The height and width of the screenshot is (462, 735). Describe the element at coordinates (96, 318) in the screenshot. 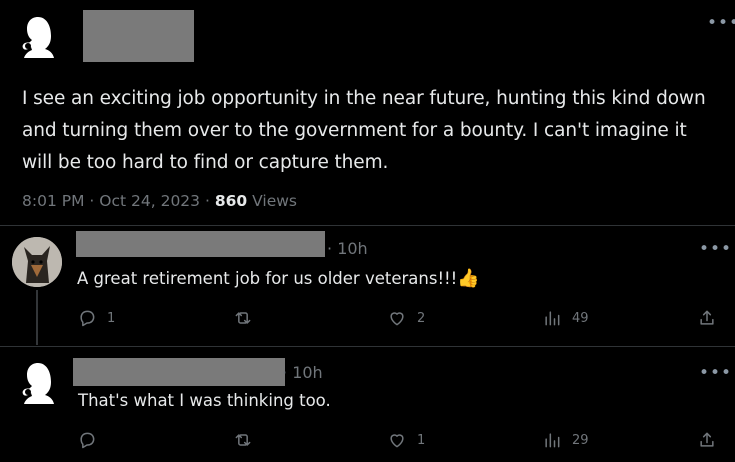

I see `reply-button: 1` at that location.